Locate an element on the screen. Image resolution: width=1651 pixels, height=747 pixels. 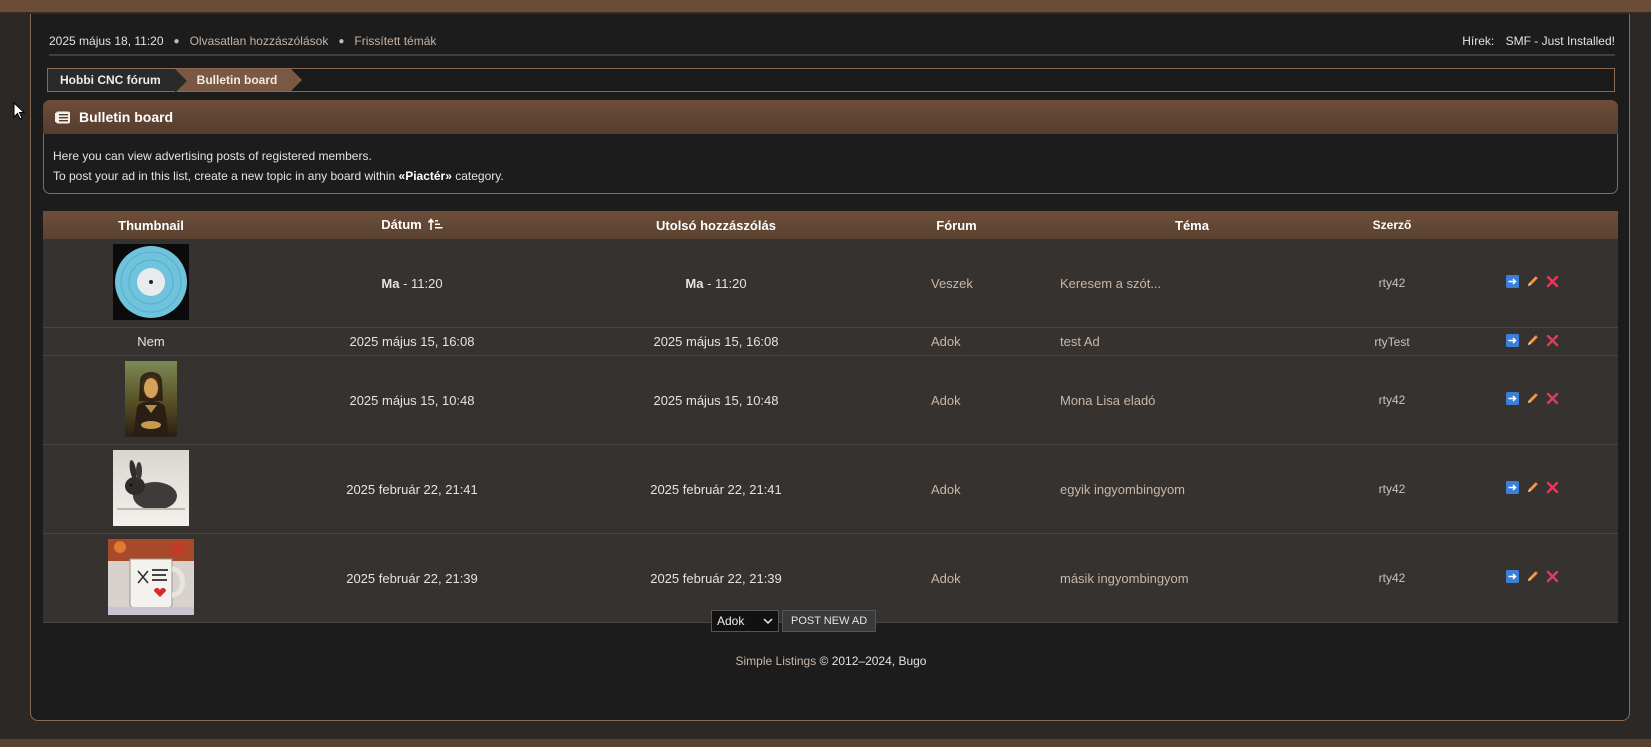
breadcrumb-item-home: Hobbi CNC fórum is located at coordinates (117, 81).